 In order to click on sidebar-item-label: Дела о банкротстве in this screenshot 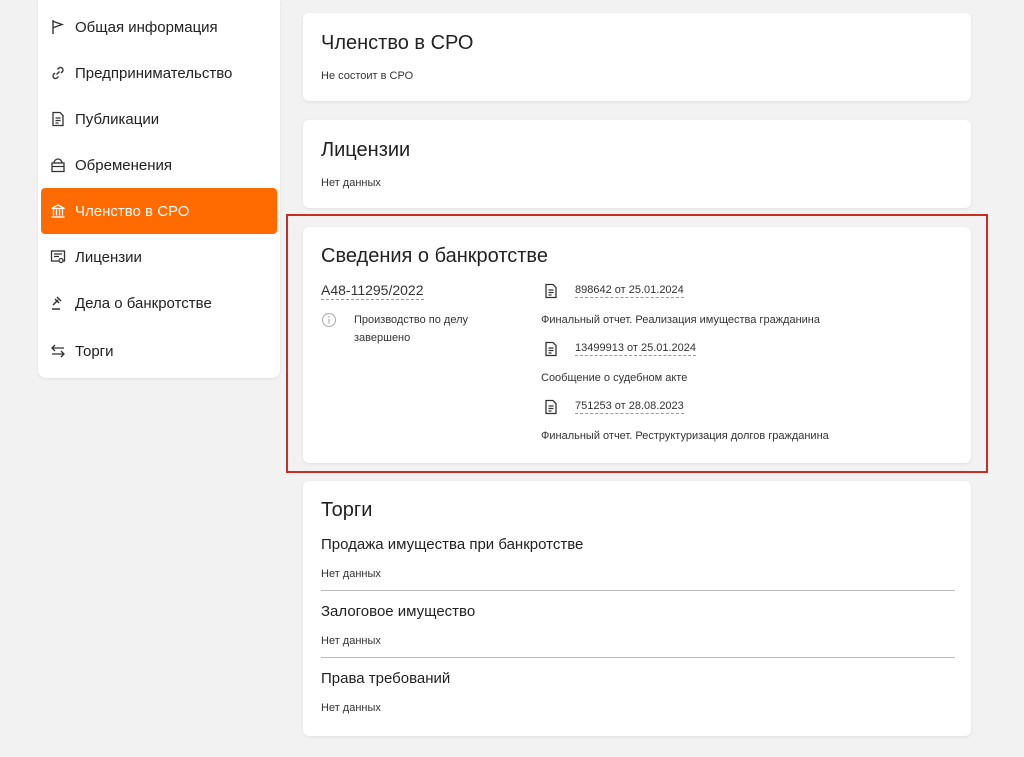, I will do `click(143, 303)`.